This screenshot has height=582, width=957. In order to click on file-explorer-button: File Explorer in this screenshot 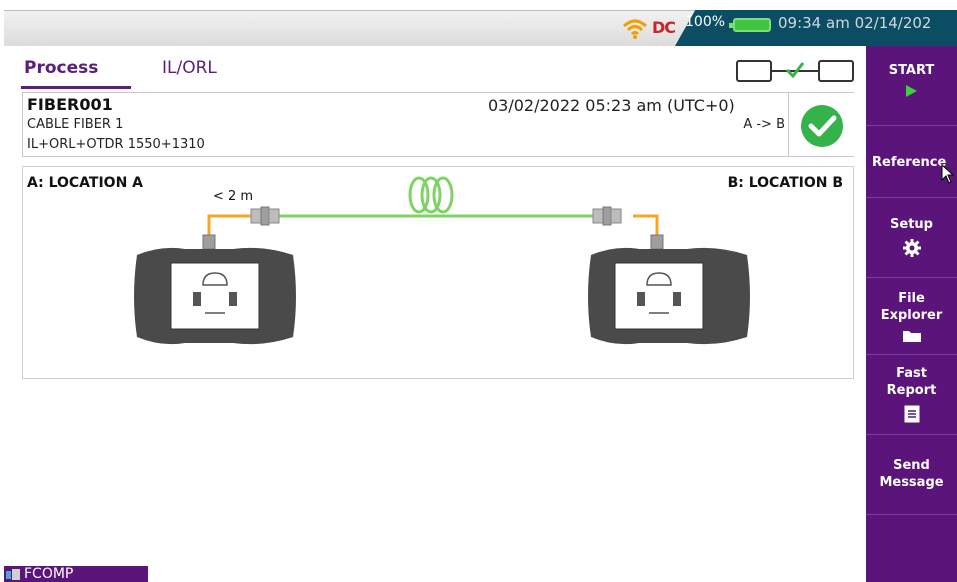, I will do `click(911, 316)`.